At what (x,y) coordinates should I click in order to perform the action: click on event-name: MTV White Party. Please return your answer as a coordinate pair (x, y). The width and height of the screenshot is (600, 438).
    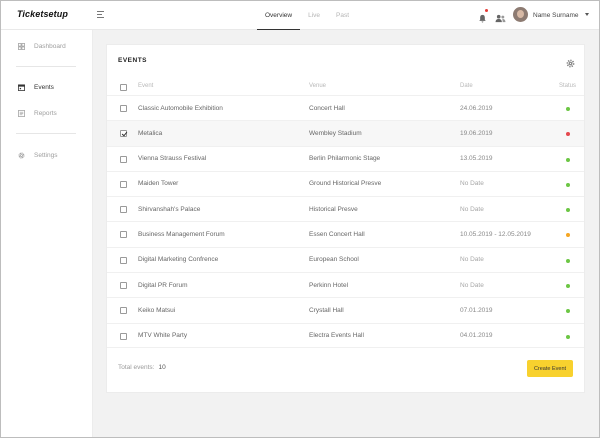
    Looking at the image, I should click on (163, 336).